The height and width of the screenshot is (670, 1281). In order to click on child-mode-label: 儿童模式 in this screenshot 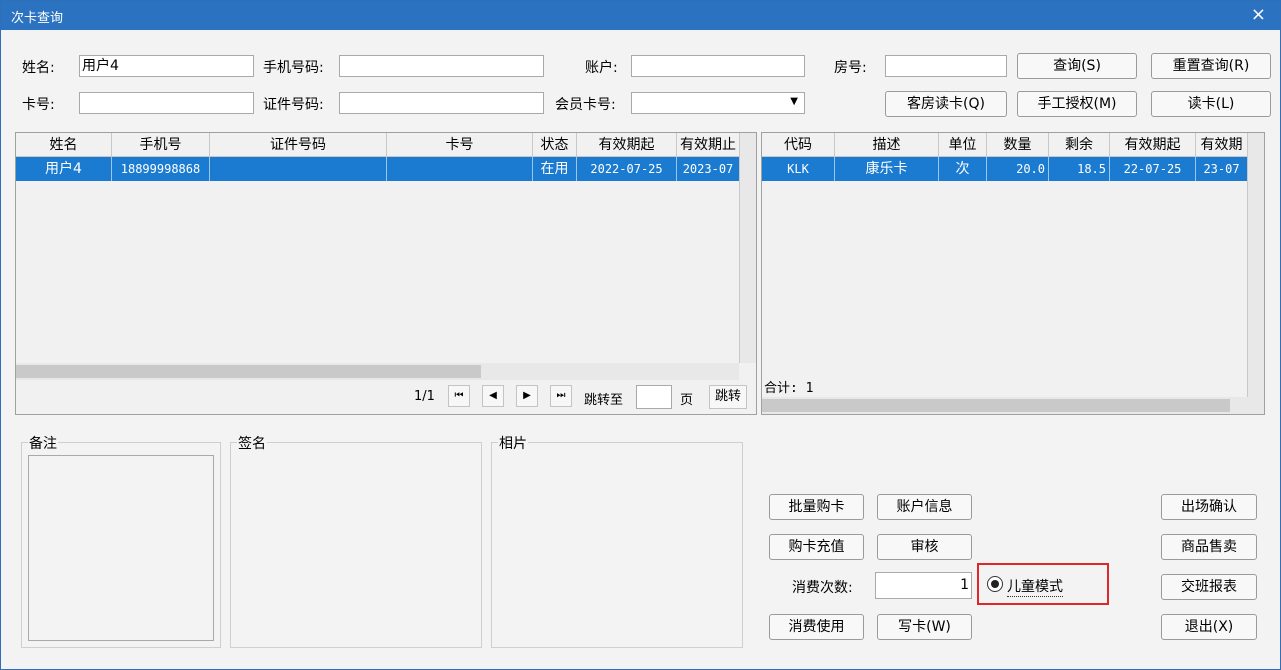, I will do `click(1035, 586)`.